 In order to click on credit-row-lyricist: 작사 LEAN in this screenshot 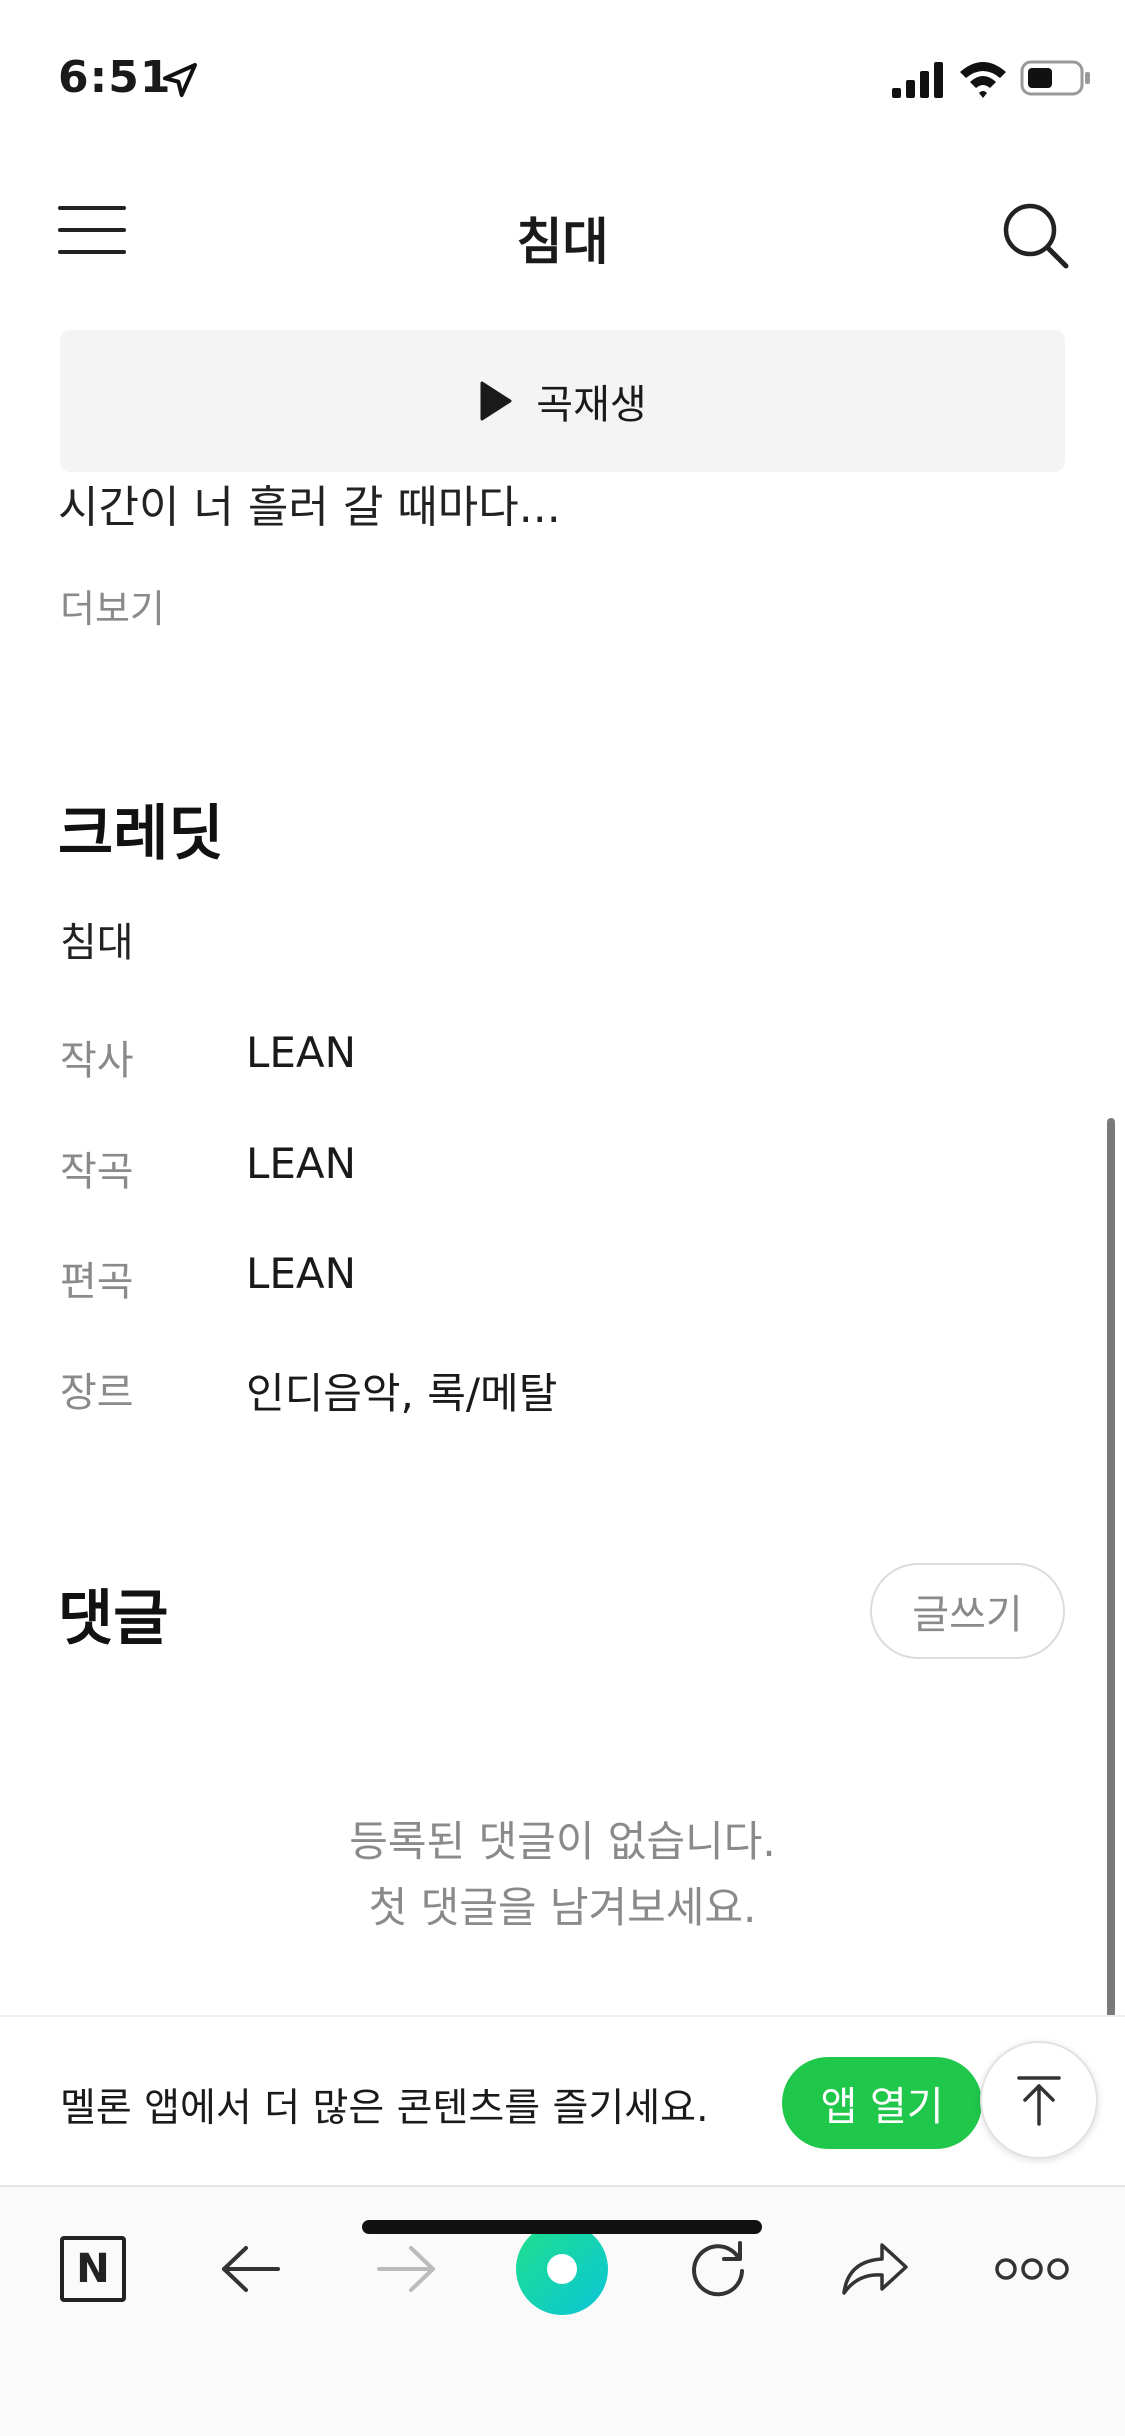, I will do `click(560, 1058)`.